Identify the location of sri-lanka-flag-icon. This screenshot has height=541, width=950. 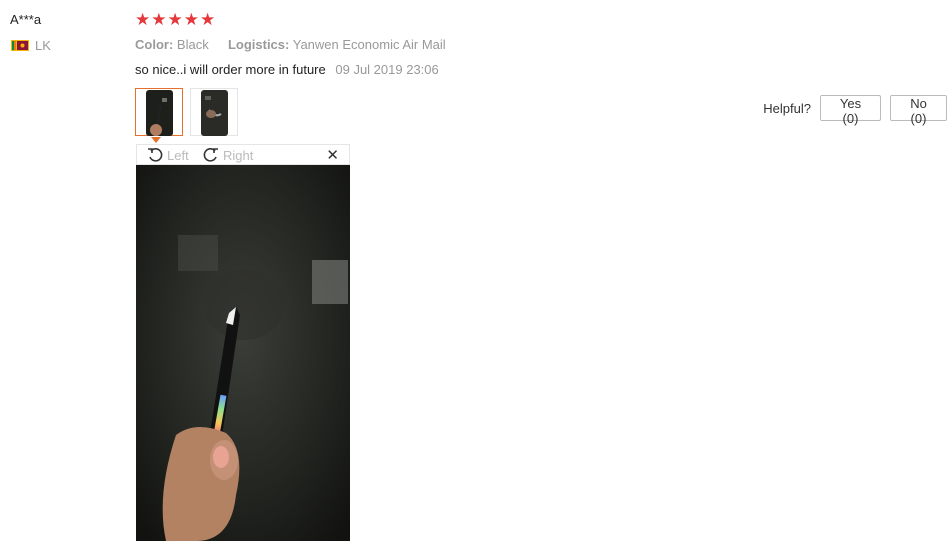
(20, 45).